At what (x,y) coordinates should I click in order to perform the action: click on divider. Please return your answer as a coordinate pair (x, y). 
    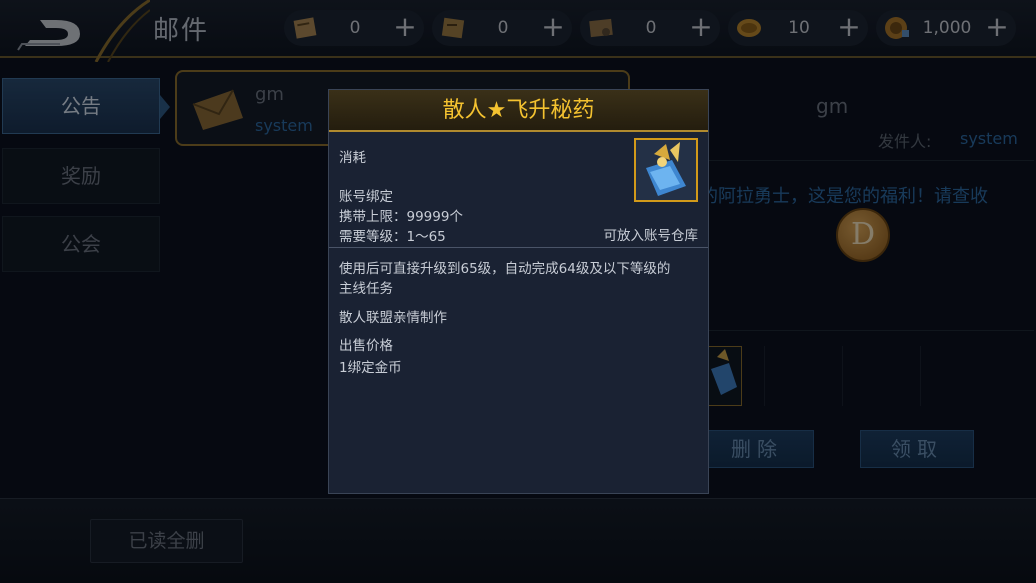
    Looking at the image, I should click on (518, 247).